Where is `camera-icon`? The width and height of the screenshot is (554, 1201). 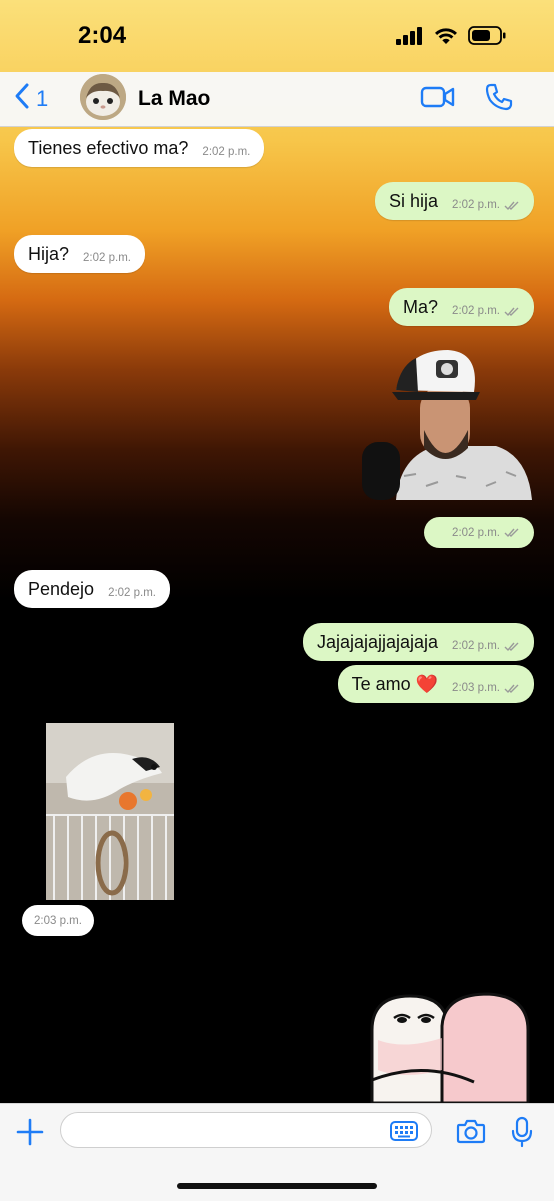
camera-icon is located at coordinates (471, 1133).